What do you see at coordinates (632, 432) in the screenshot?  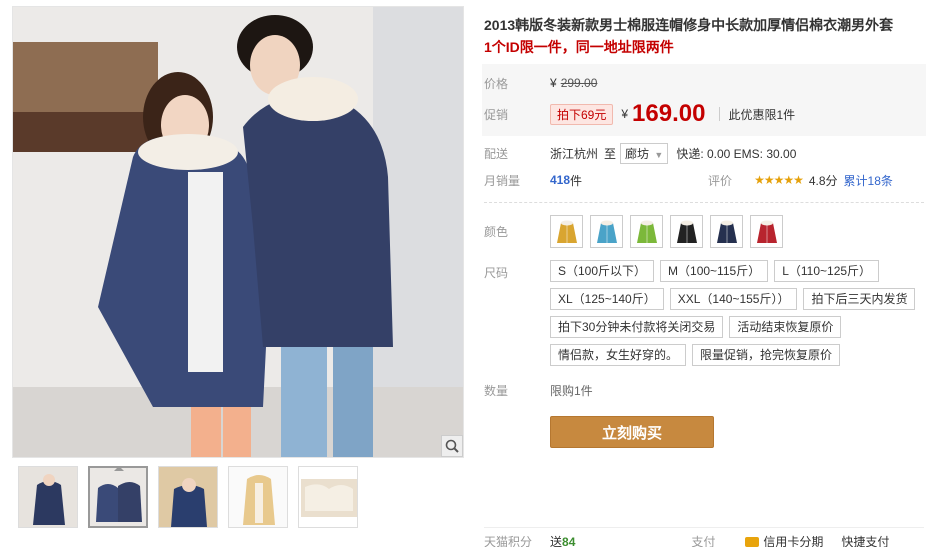 I see `buy-now-button: 立刻购买` at bounding box center [632, 432].